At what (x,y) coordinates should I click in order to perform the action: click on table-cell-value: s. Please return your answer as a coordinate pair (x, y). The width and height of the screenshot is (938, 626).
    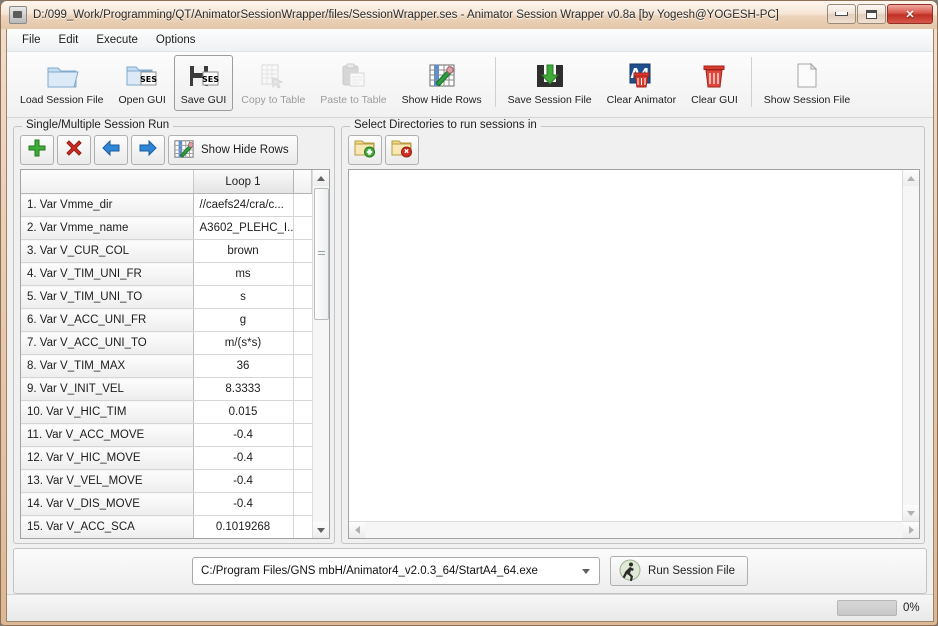
    Looking at the image, I should click on (243, 297).